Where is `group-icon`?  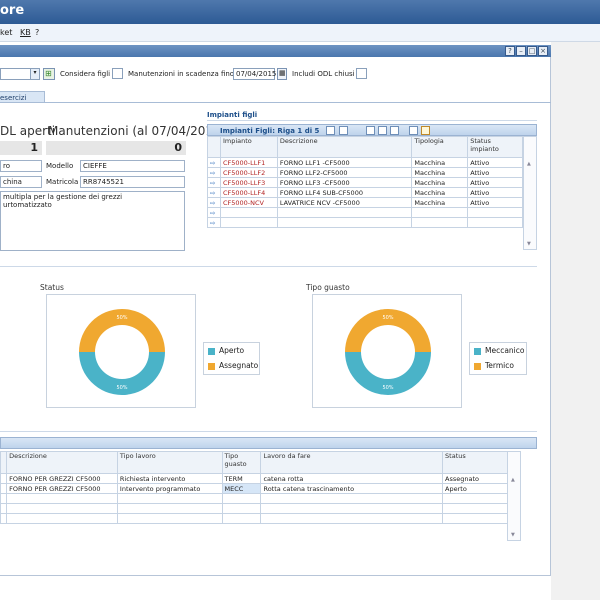 group-icon is located at coordinates (343, 130).